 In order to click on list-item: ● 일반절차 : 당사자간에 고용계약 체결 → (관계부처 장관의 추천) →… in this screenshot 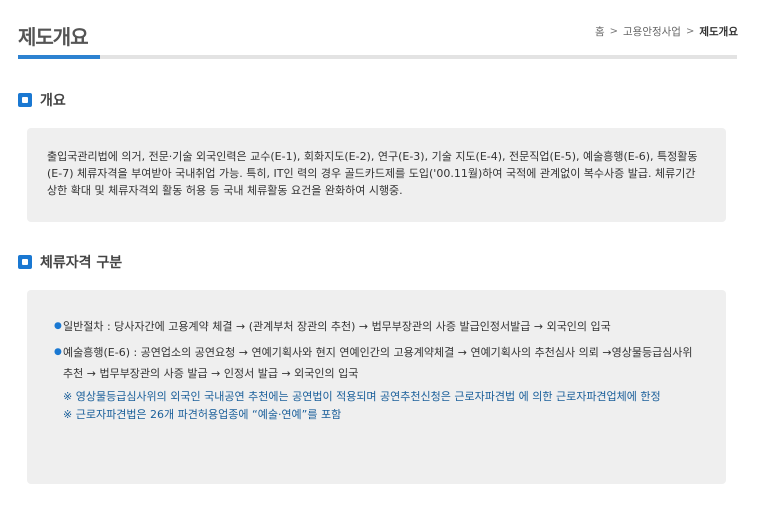, I will do `click(380, 326)`.